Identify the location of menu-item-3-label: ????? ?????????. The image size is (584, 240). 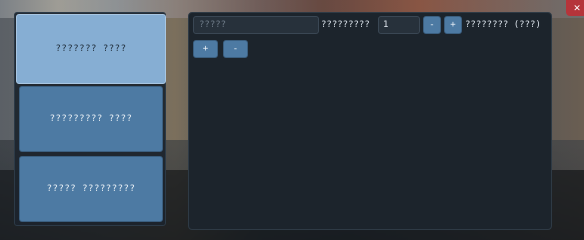
(91, 189).